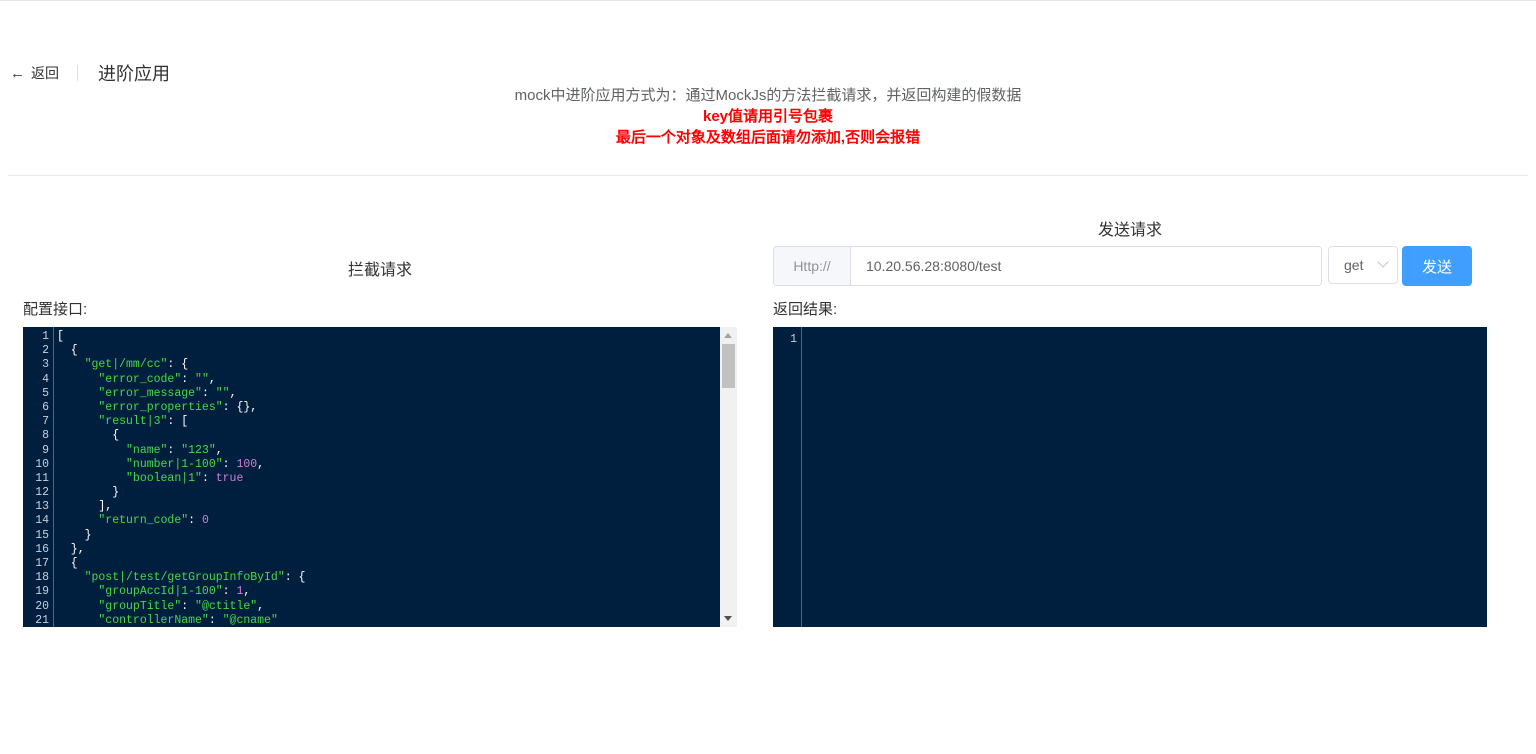  What do you see at coordinates (140, 450) in the screenshot?
I see `code-line: "name": "123",` at bounding box center [140, 450].